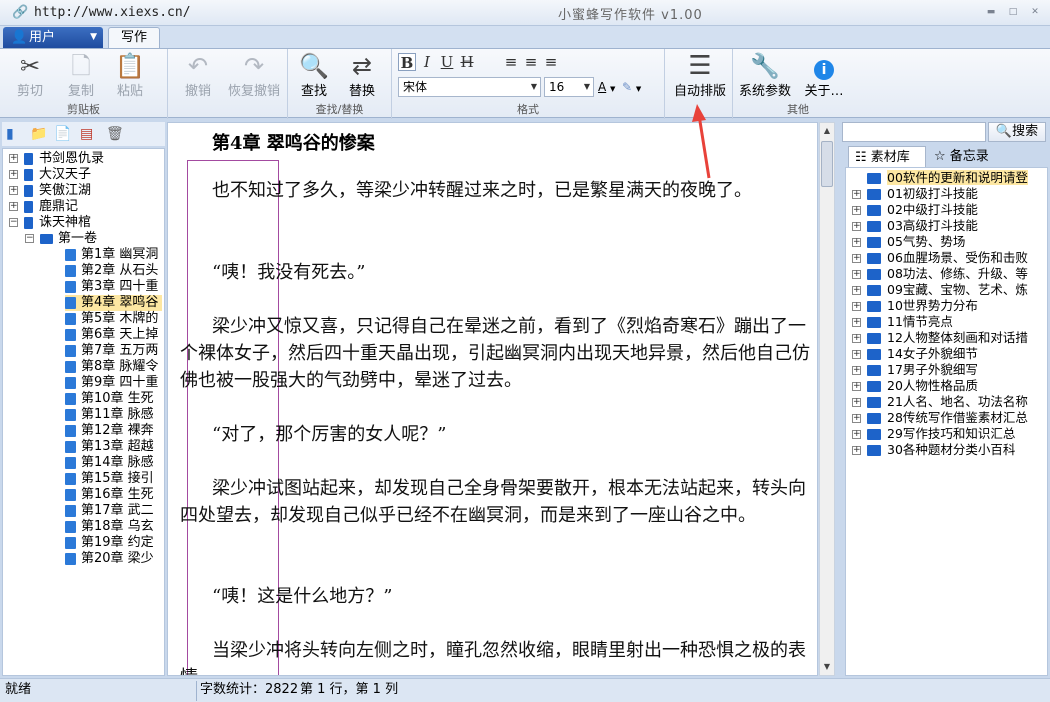 This screenshot has width=1050, height=702. I want to click on material-item: +06血腥场景、受伤和击败, so click(940, 258).